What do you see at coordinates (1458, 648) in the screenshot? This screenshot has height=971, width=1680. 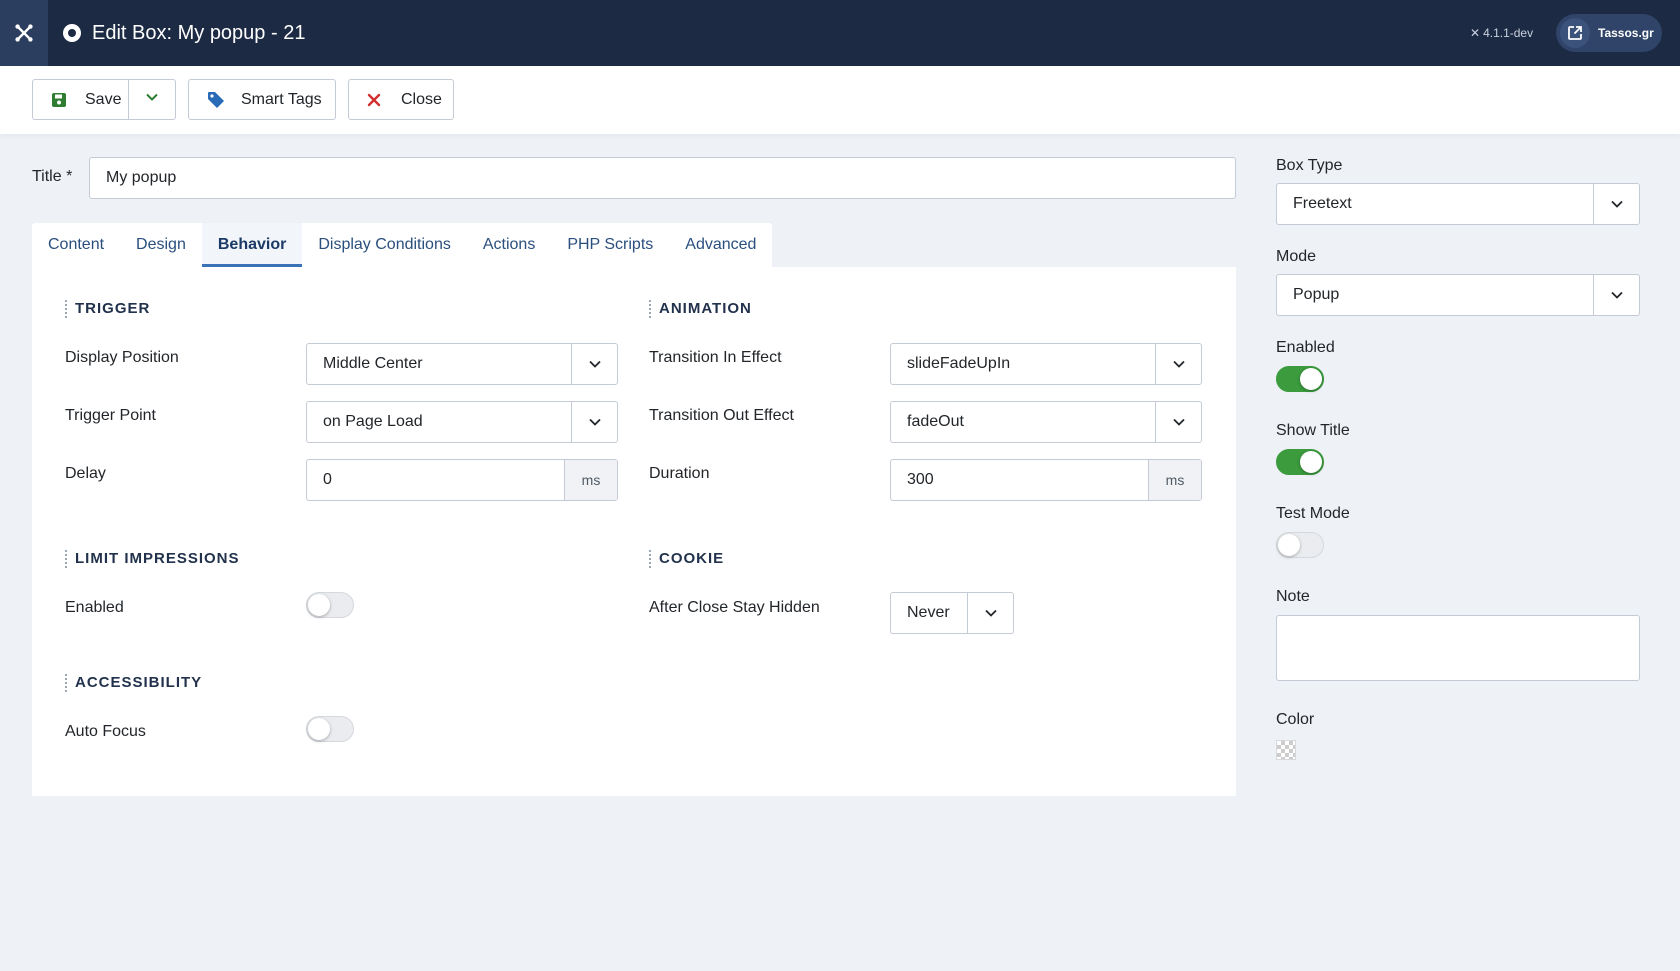 I see `note-textarea` at bounding box center [1458, 648].